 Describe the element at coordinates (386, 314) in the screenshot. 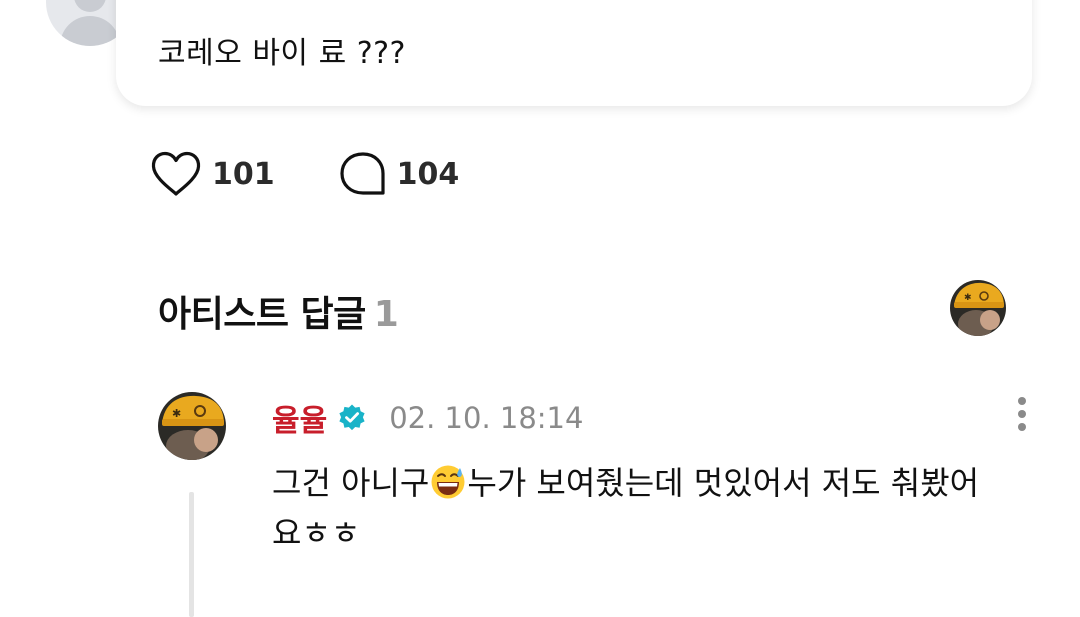

I see `artist-replies-count: 1` at that location.